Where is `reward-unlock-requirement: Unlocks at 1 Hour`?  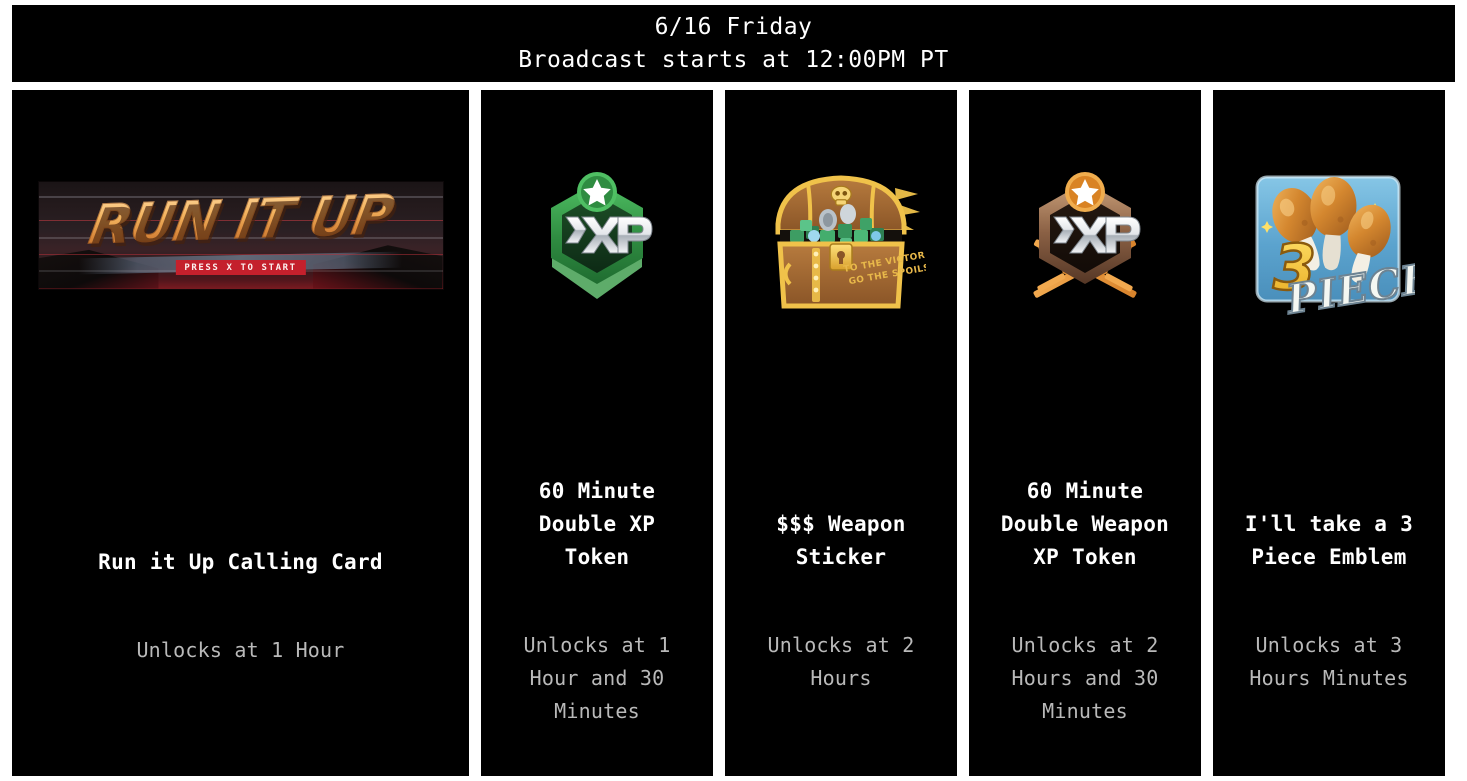 reward-unlock-requirement: Unlocks at 1 Hour is located at coordinates (240, 650).